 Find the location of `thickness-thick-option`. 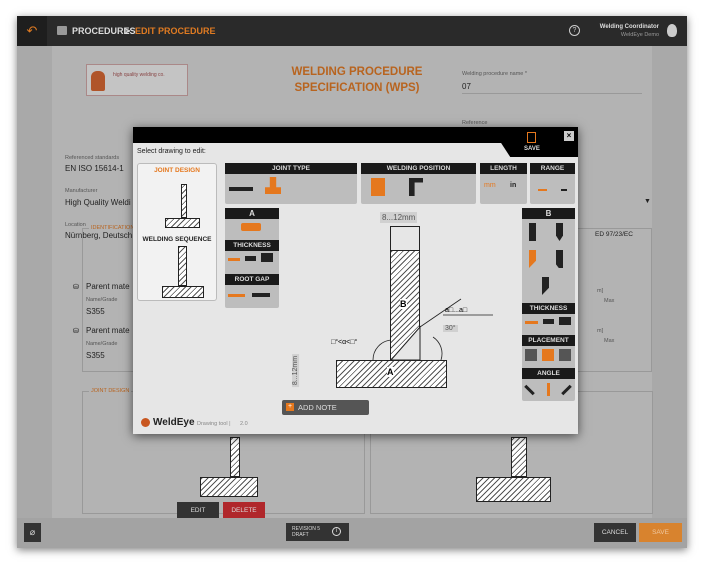

thickness-thick-option is located at coordinates (267, 257).